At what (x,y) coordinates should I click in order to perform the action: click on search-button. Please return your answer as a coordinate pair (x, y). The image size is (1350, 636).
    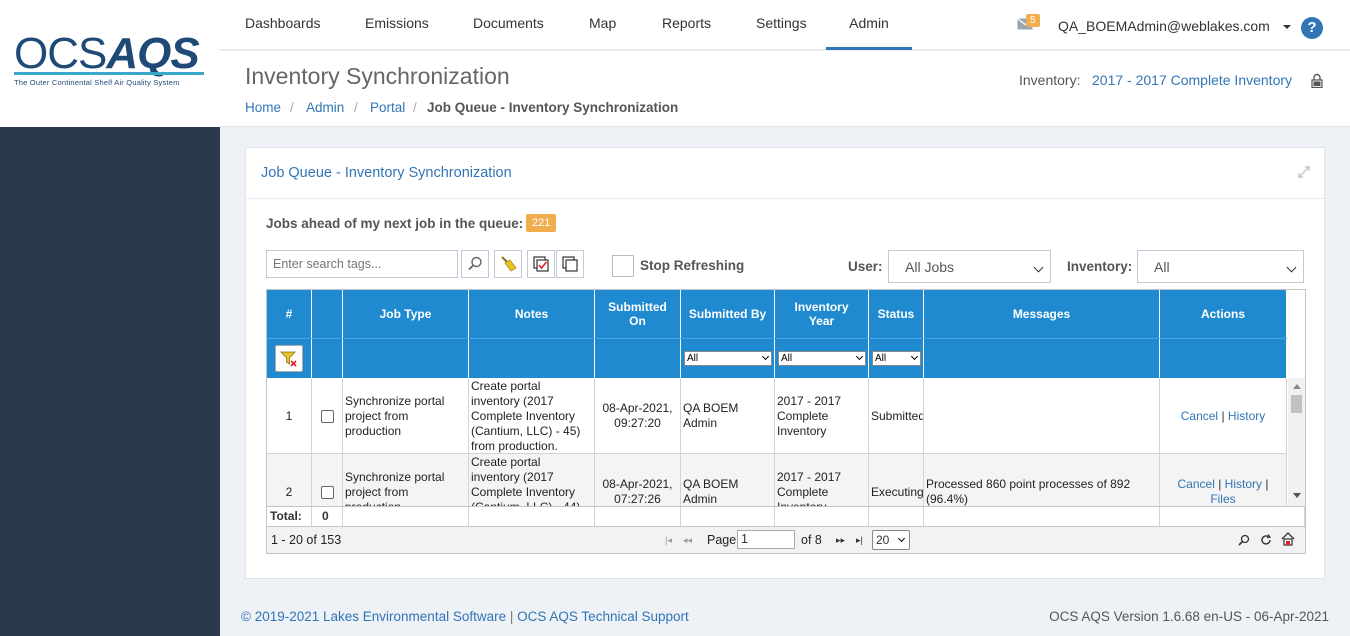
    Looking at the image, I should click on (475, 264).